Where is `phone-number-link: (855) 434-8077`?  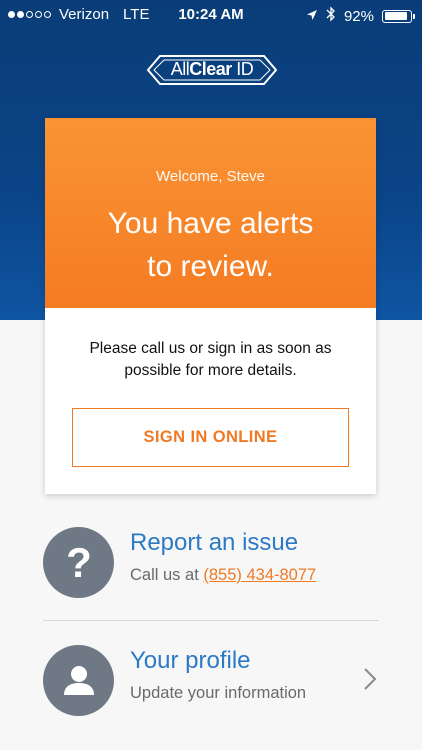 phone-number-link: (855) 434-8077 is located at coordinates (259, 575).